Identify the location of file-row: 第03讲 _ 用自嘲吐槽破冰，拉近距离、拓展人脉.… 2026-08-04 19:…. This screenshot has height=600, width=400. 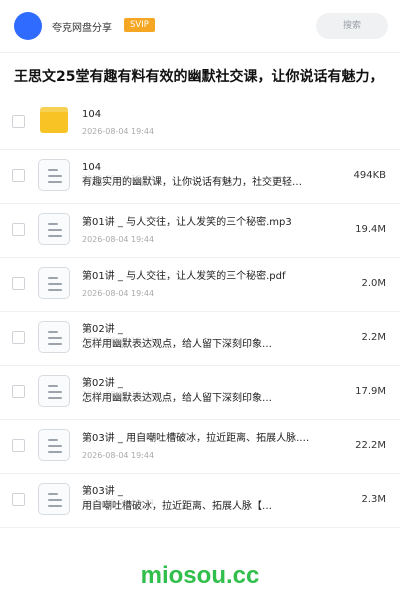
(200, 447).